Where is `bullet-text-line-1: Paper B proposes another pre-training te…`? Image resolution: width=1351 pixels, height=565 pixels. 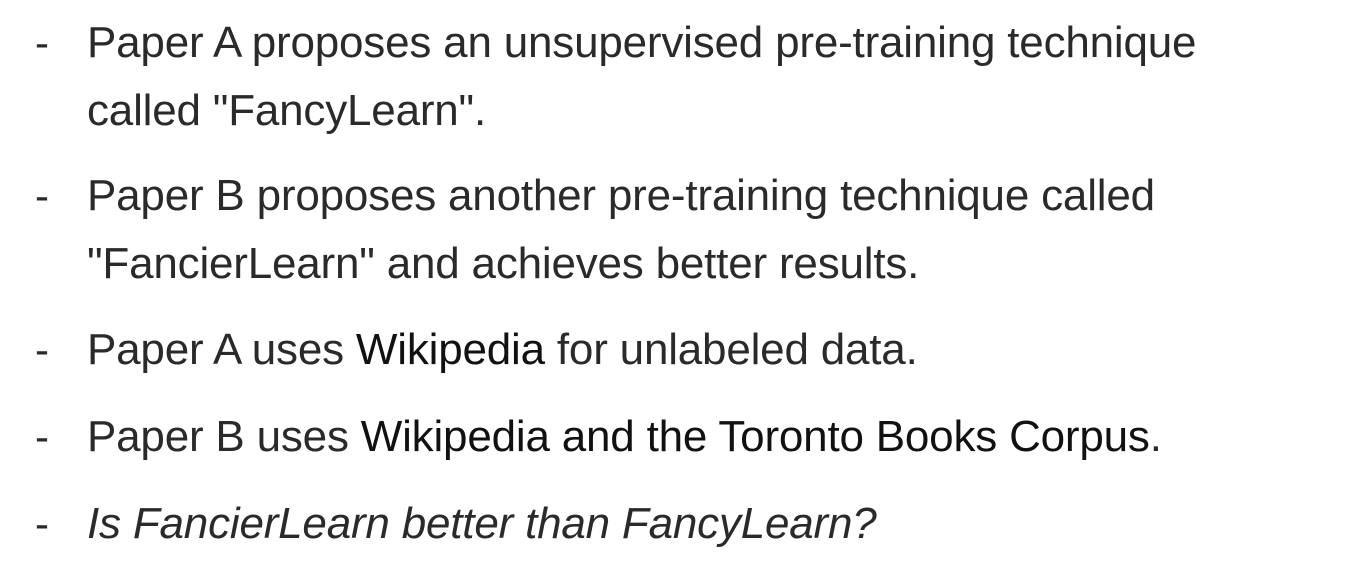
bullet-text-line-1: Paper B proposes another pre-training te… is located at coordinates (621, 195).